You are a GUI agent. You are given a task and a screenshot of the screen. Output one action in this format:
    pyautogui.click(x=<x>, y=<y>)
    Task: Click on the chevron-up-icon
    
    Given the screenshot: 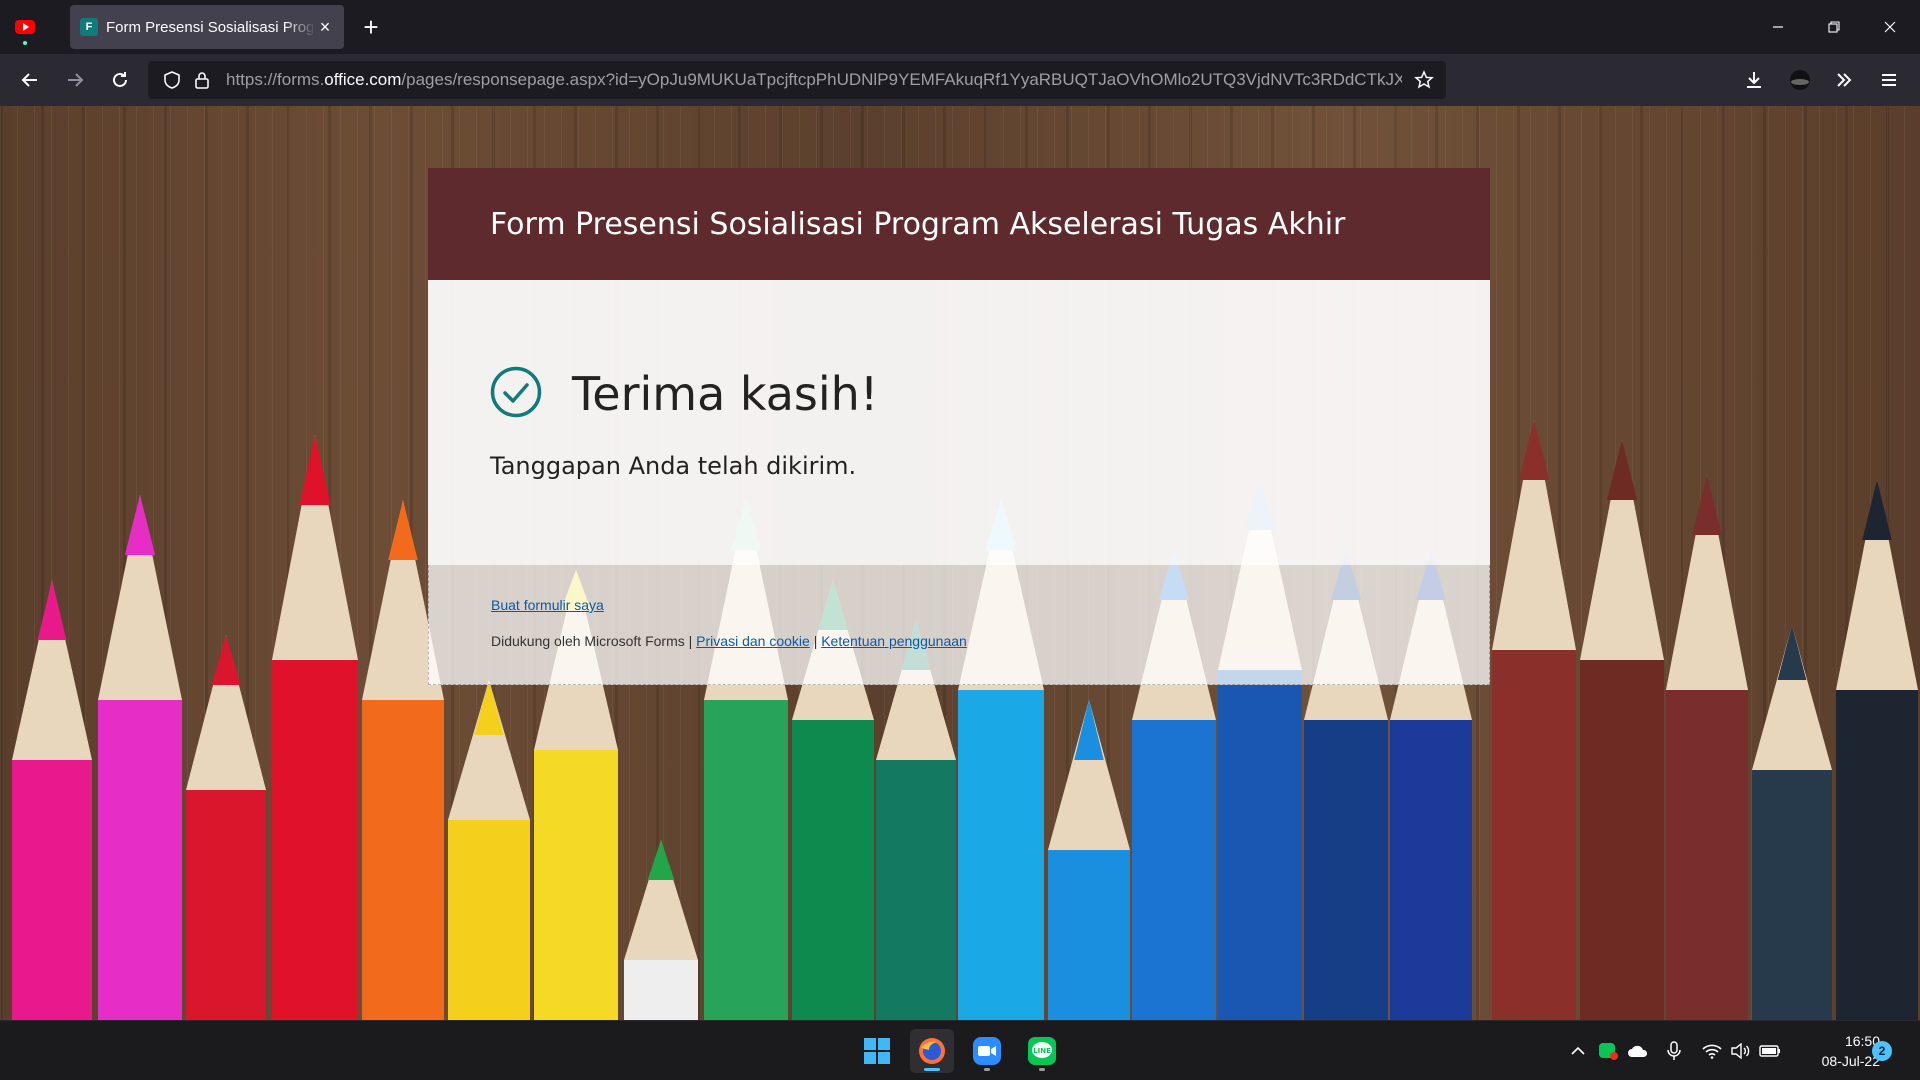 What is the action you would take?
    pyautogui.click(x=1578, y=1050)
    